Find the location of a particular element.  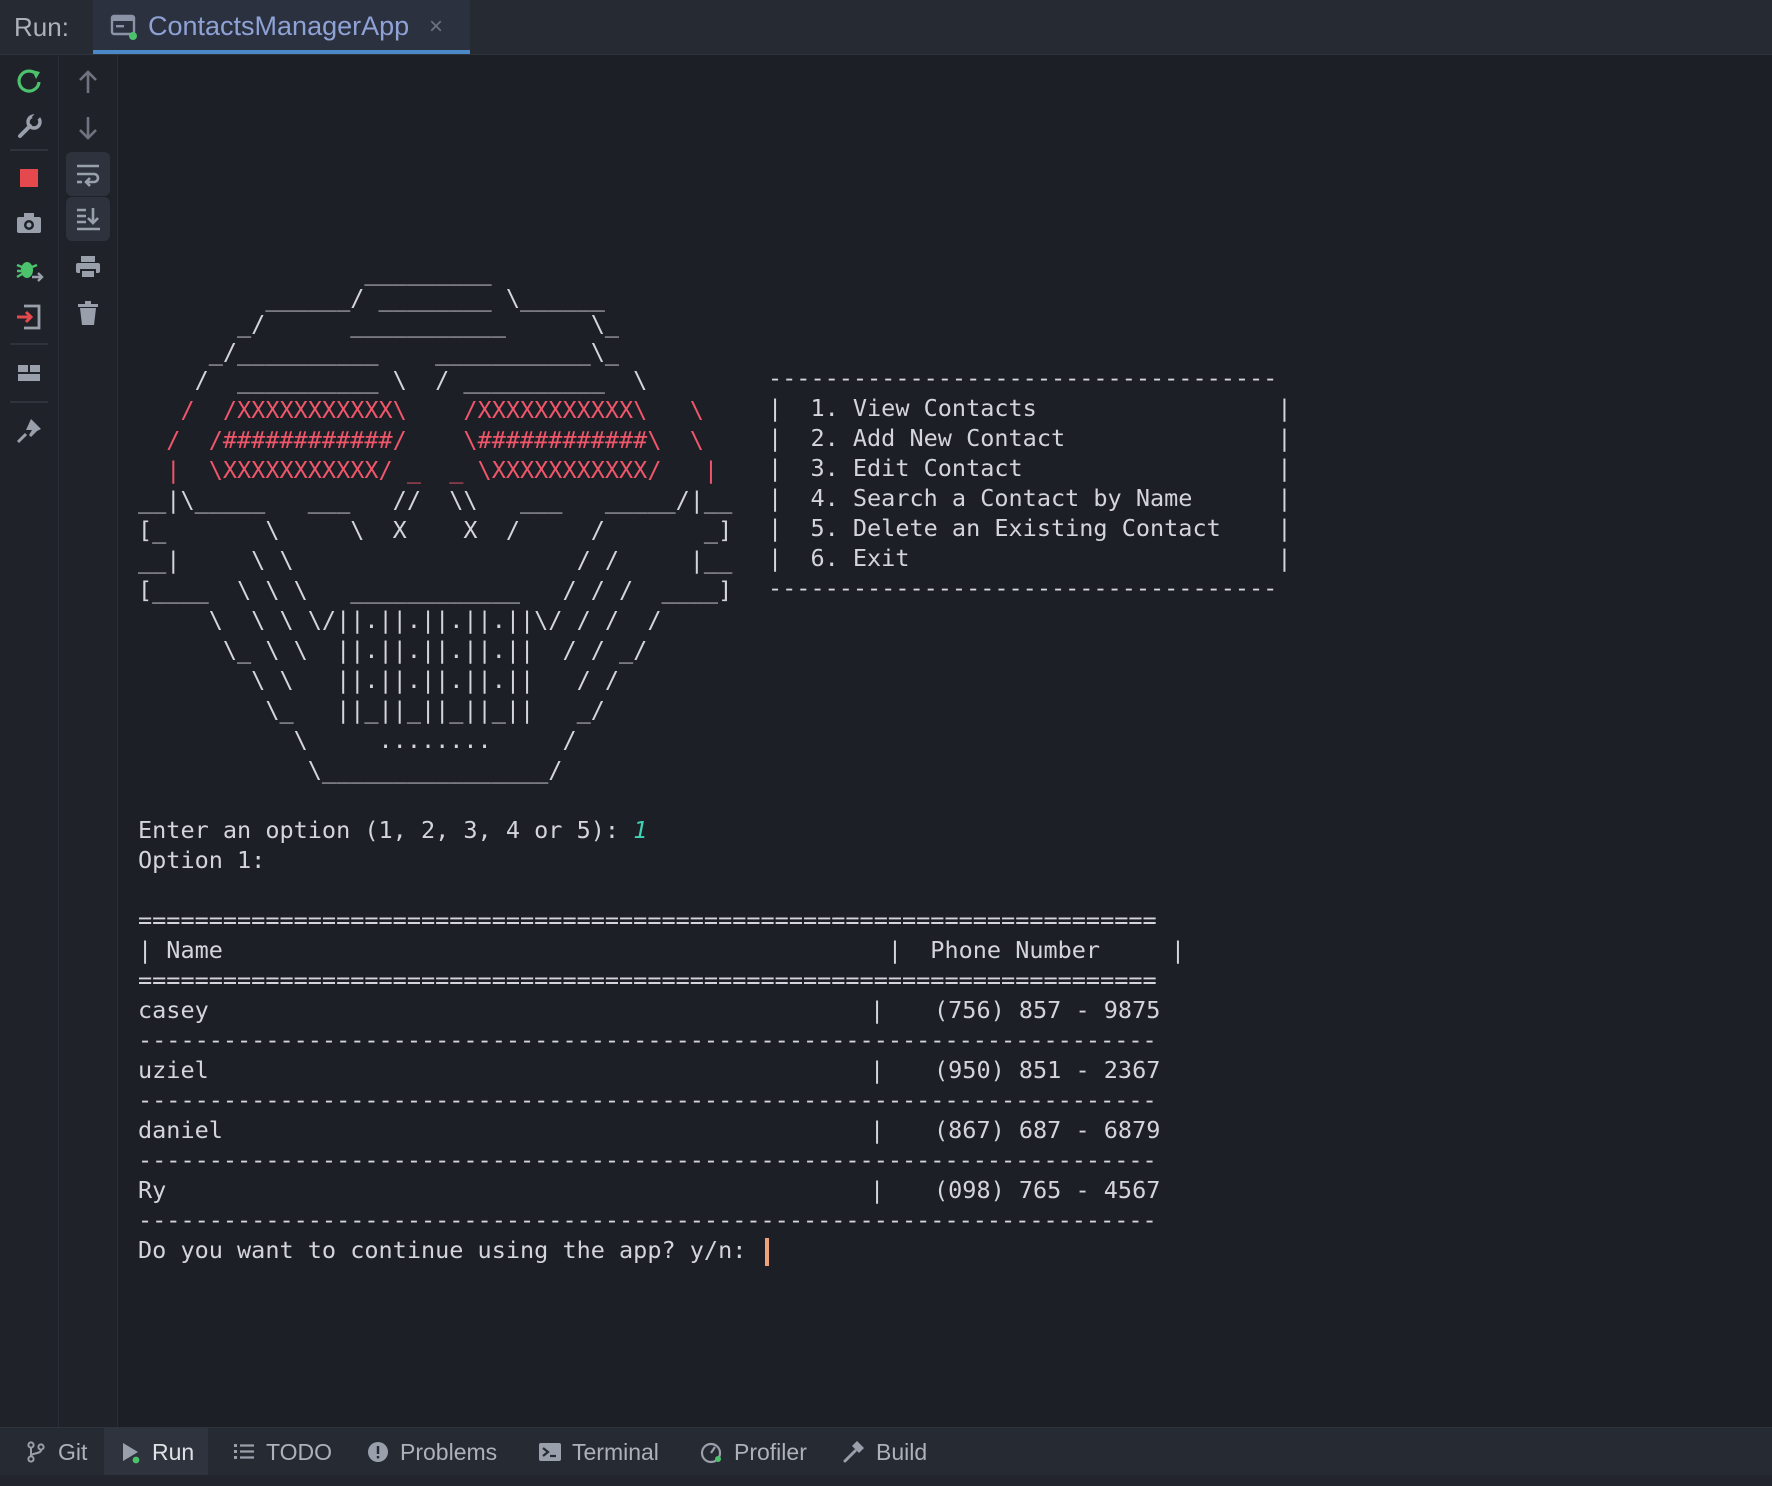

dump-threads-button is located at coordinates (29, 223).